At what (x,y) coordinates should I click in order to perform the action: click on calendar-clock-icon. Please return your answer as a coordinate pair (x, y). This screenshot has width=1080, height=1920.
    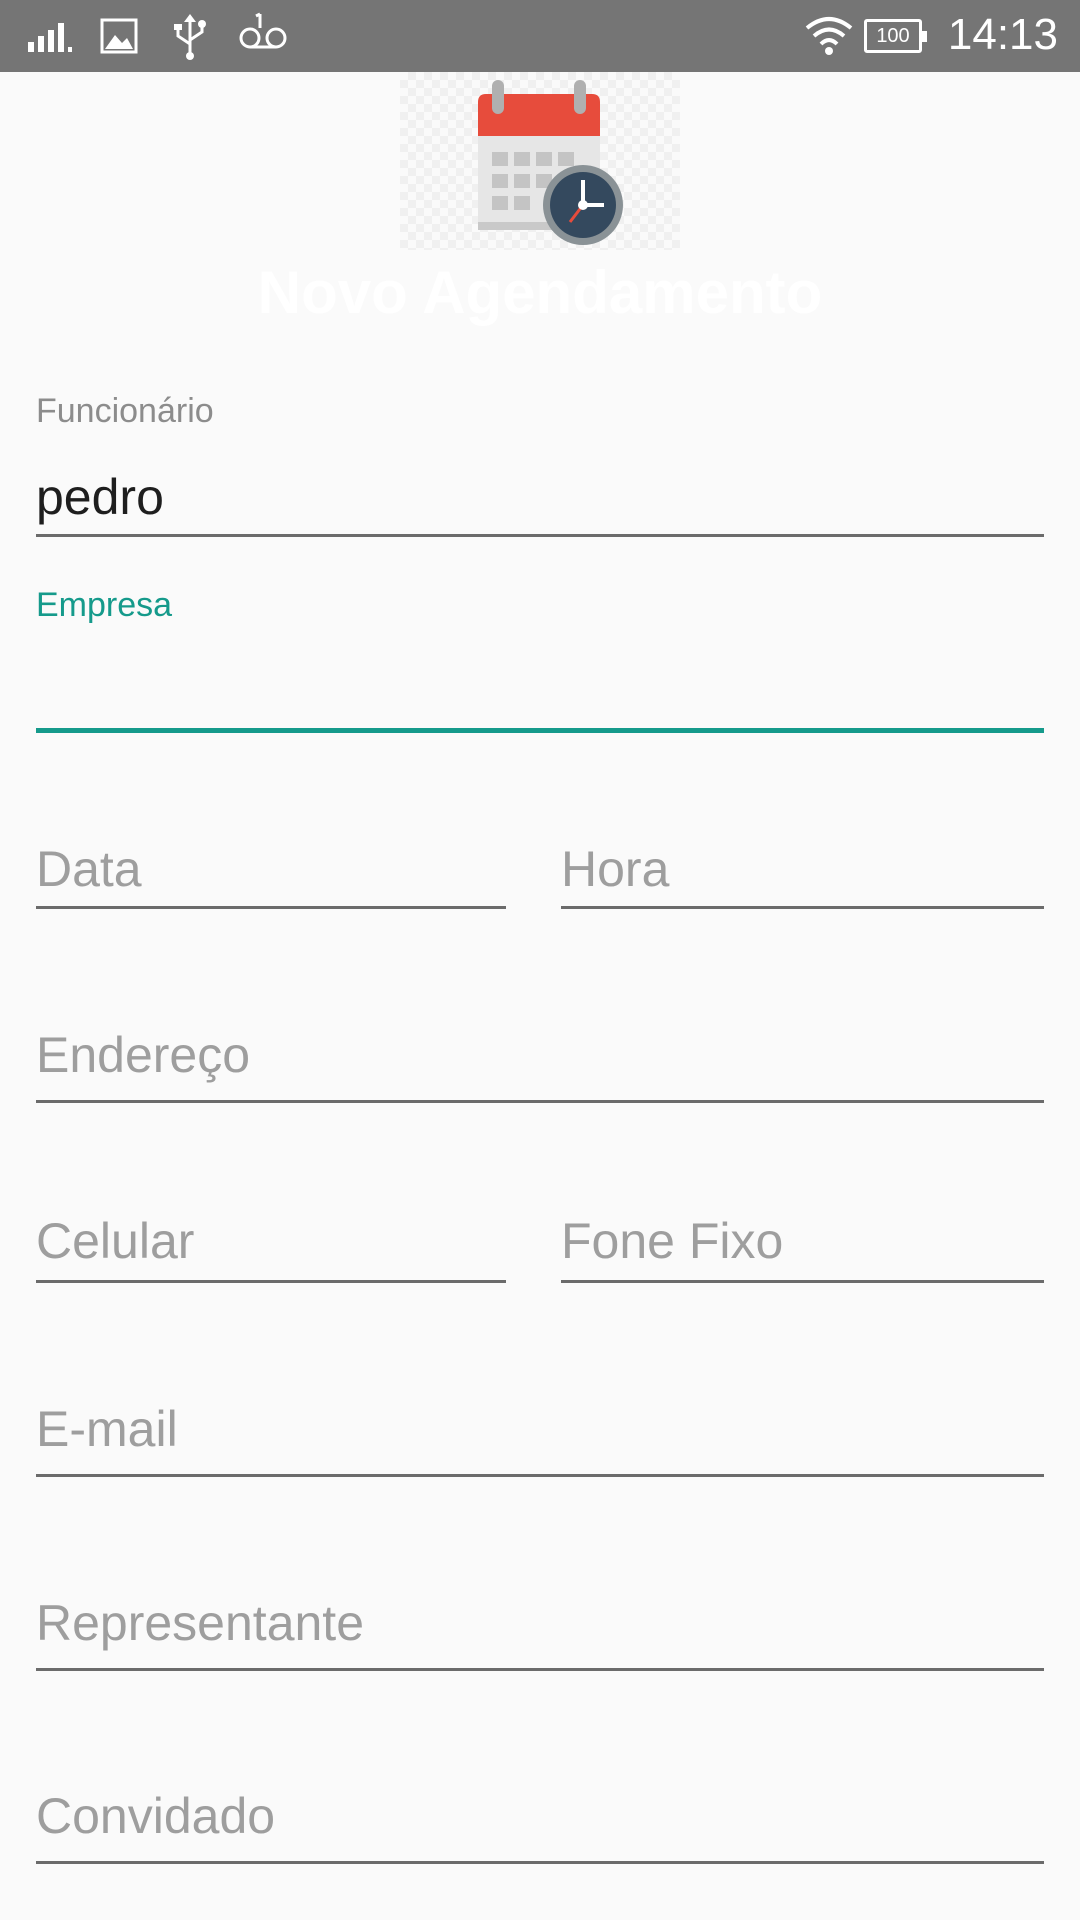
    Looking at the image, I should click on (540, 161).